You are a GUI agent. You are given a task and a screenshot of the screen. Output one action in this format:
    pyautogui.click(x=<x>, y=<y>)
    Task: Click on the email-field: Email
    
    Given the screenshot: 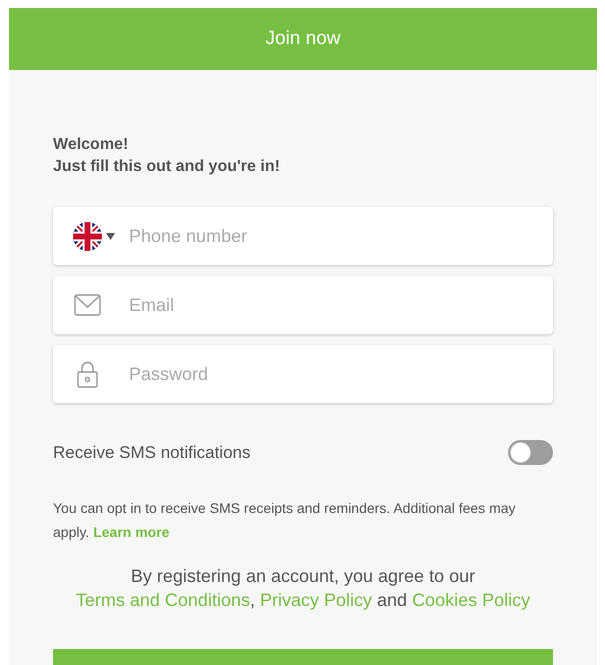 What is the action you would take?
    pyautogui.click(x=303, y=305)
    